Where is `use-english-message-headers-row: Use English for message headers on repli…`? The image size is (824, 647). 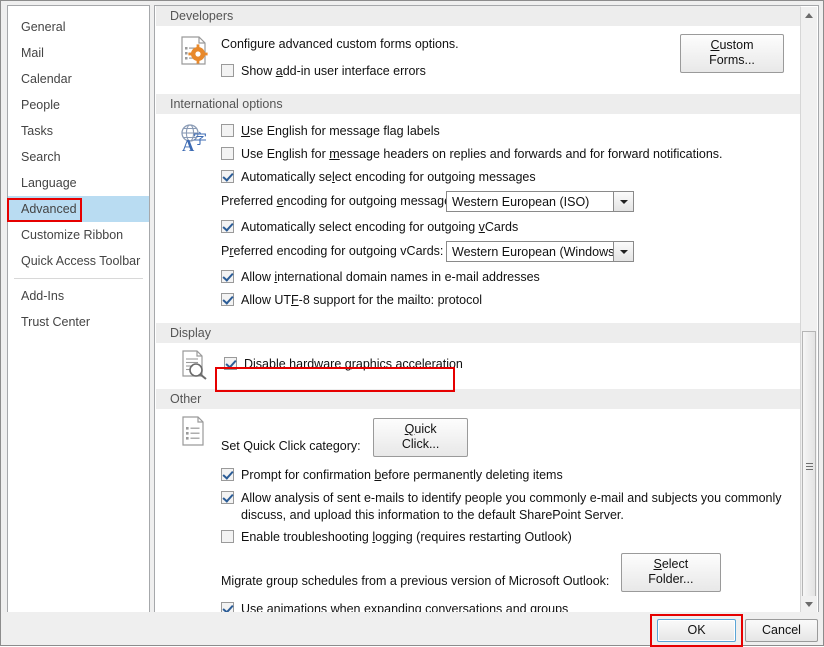
use-english-message-headers-row: Use English for message headers on repli… is located at coordinates (507, 156).